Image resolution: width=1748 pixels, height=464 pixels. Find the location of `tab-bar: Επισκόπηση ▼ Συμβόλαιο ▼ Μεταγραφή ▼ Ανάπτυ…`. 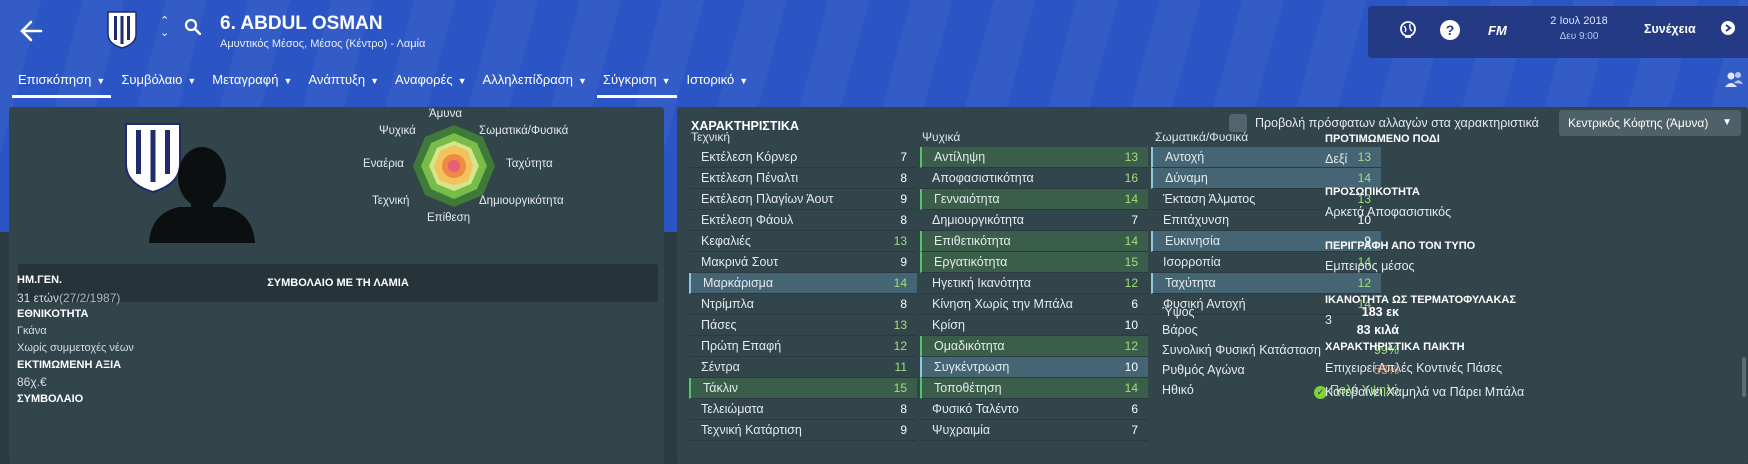

tab-bar: Επισκόπηση ▼ Συμβόλαιο ▼ Μεταγραφή ▼ Ανάπτυ… is located at coordinates (383, 85).